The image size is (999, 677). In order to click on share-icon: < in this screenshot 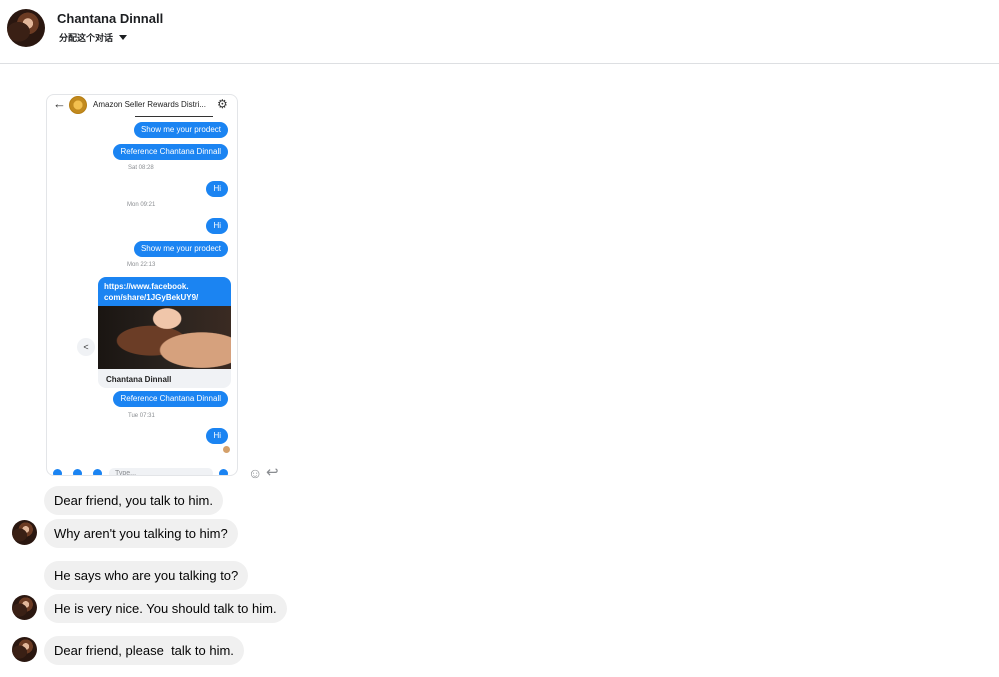, I will do `click(86, 347)`.